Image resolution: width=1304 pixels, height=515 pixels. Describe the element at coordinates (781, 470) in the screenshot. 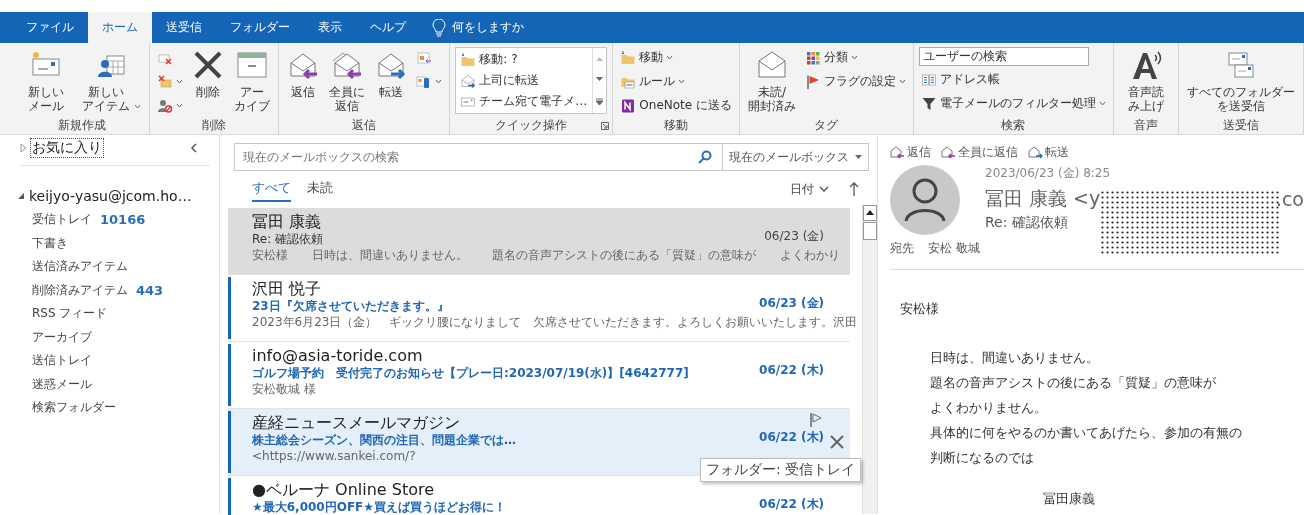

I see `tooltip: フォルダー: 受信トレイ` at that location.